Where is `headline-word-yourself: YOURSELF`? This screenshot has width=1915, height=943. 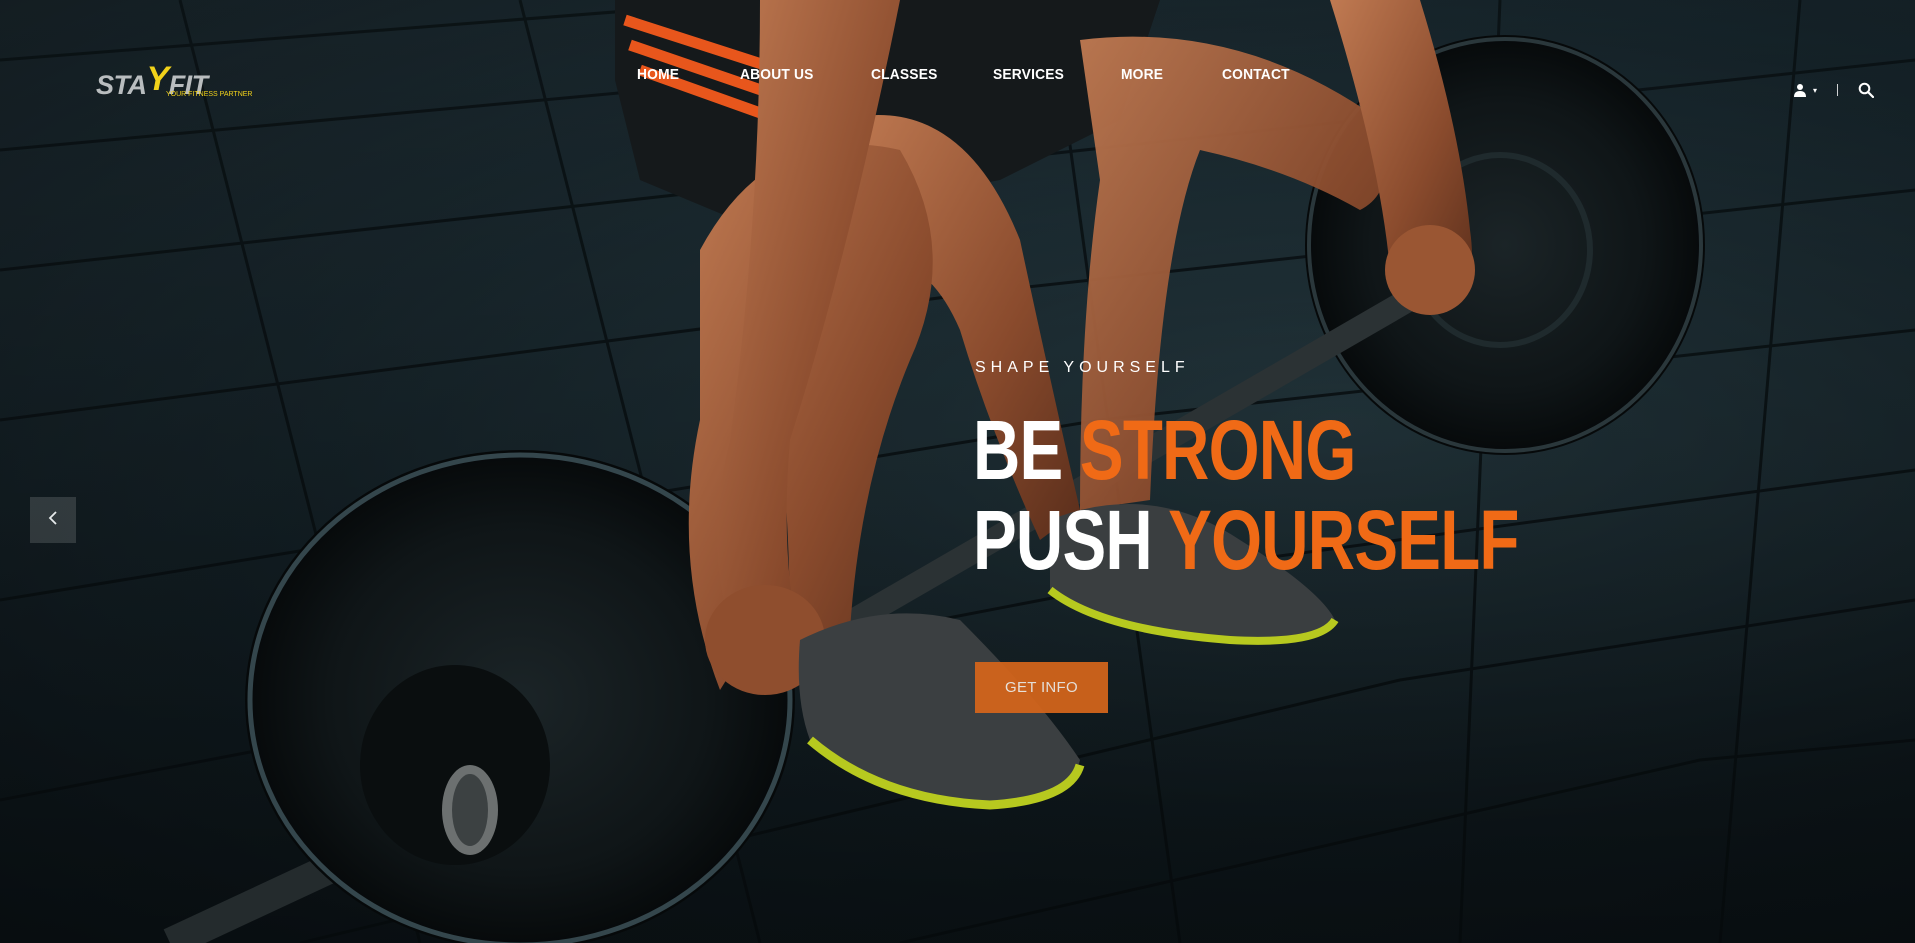
headline-word-yourself: YOURSELF is located at coordinates (1343, 540).